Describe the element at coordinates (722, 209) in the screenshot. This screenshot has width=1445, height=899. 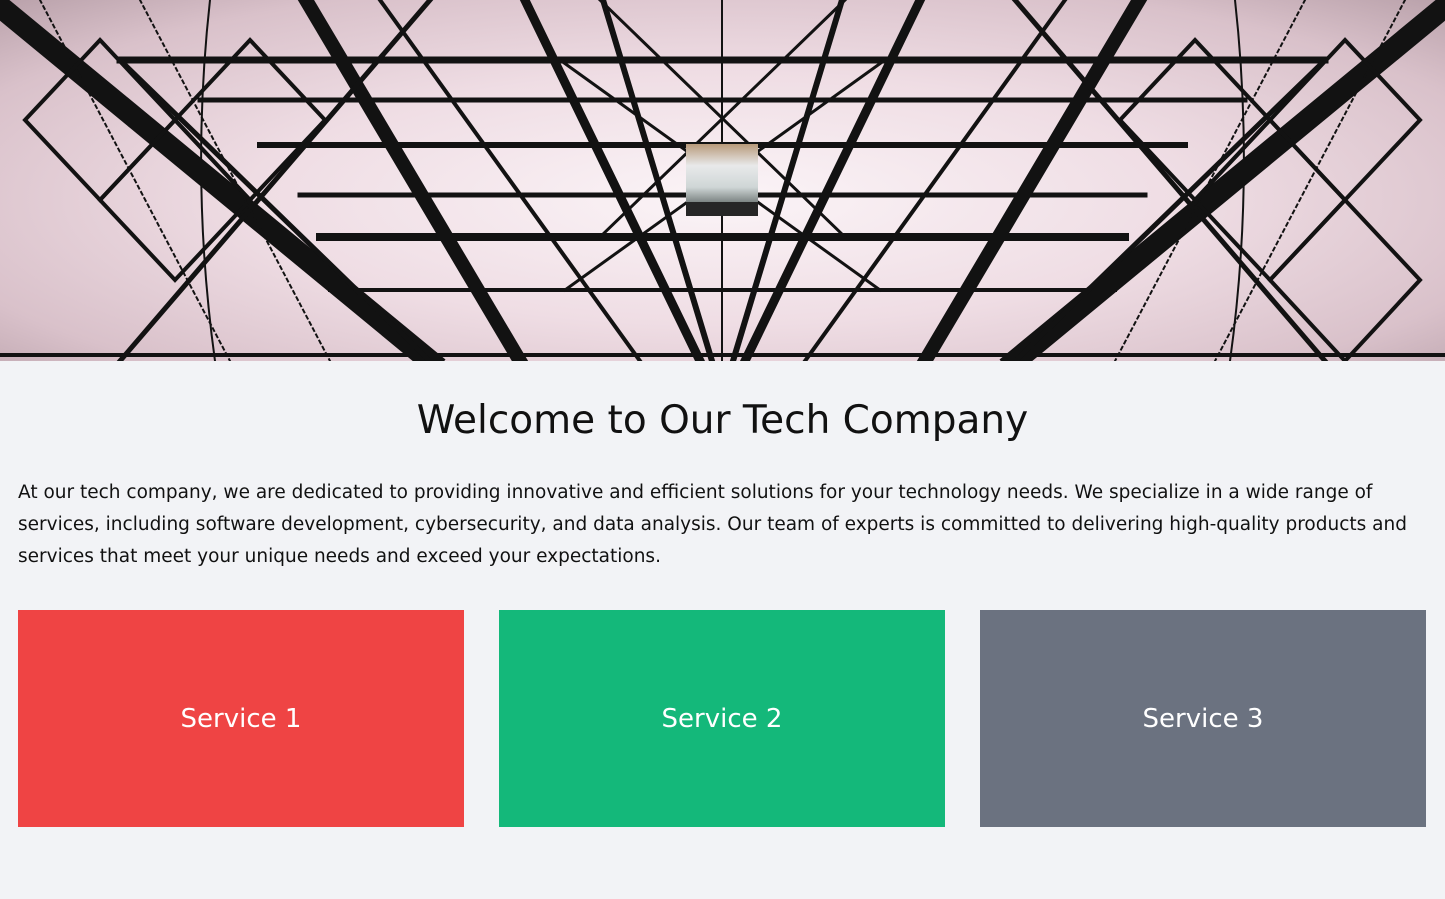
I see `logo-footer-bar` at that location.